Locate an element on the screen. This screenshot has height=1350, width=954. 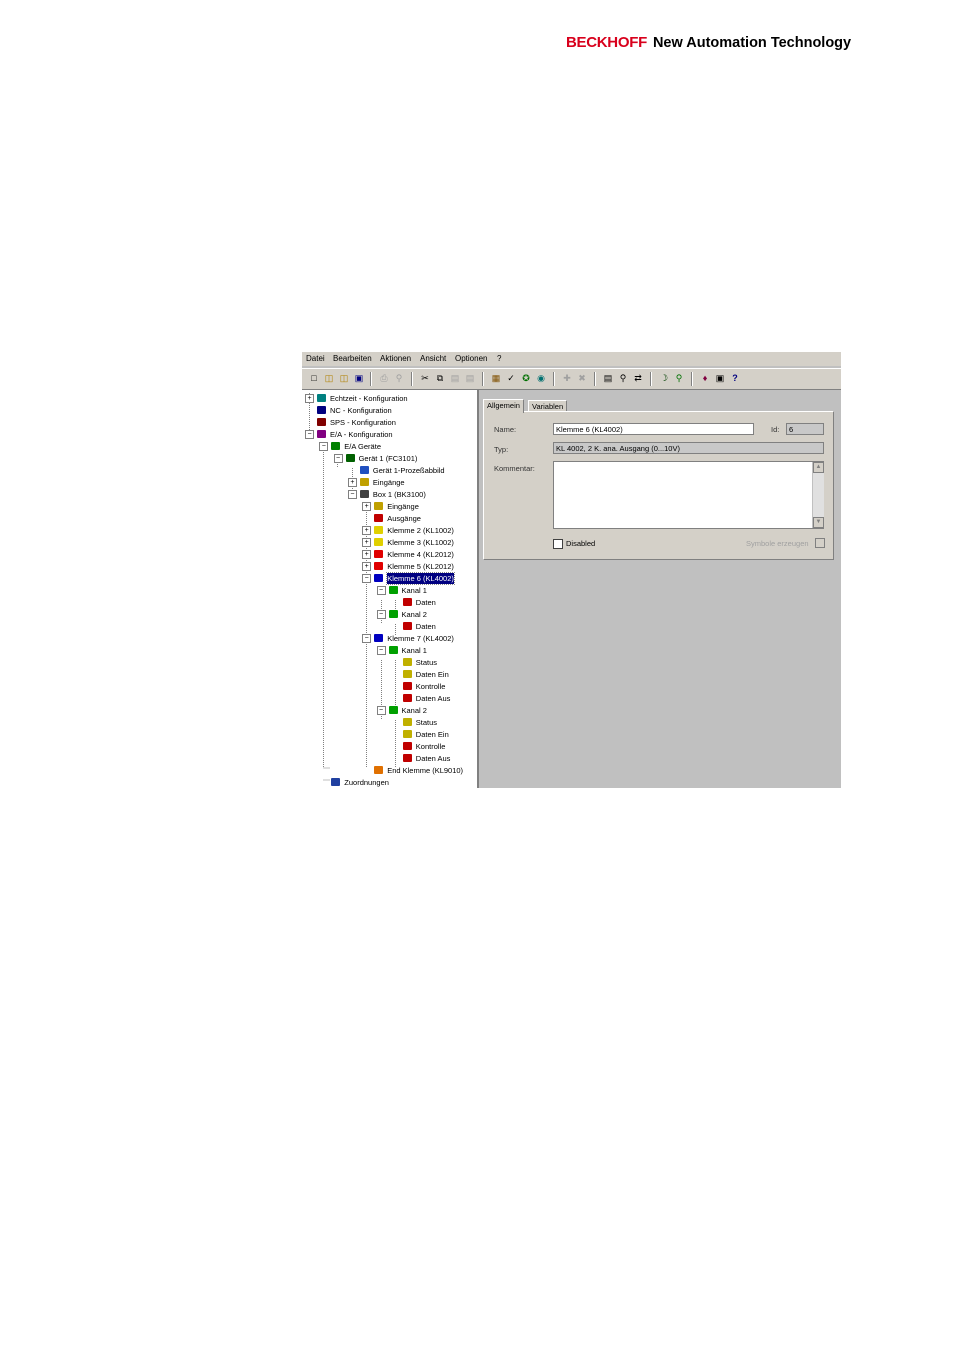
add-icon: ✚ is located at coordinates (567, 378).